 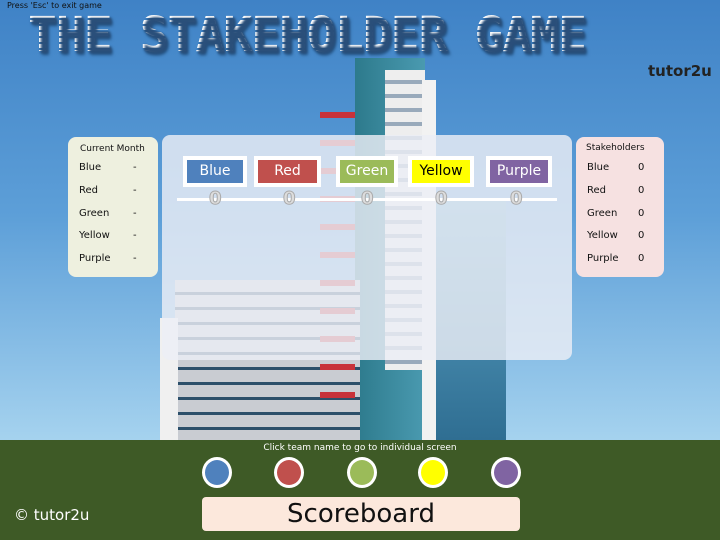 I want to click on stakeholders-team: Purple, so click(x=603, y=258).